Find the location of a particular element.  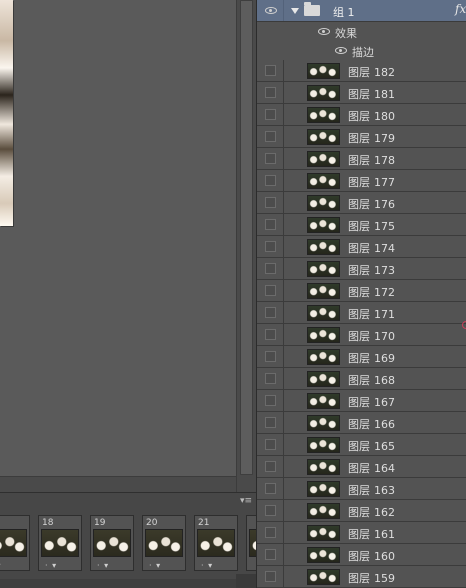

layer-row: 图层 180 is located at coordinates (361, 115).